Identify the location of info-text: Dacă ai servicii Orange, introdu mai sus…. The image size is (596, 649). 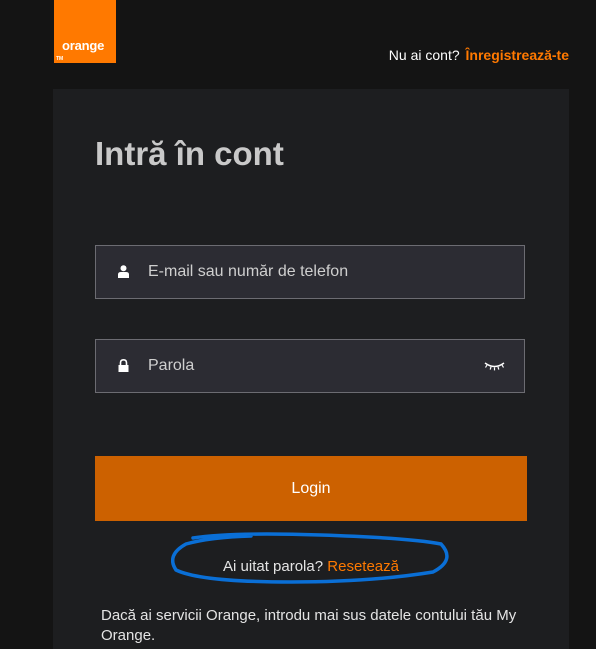
(309, 625).